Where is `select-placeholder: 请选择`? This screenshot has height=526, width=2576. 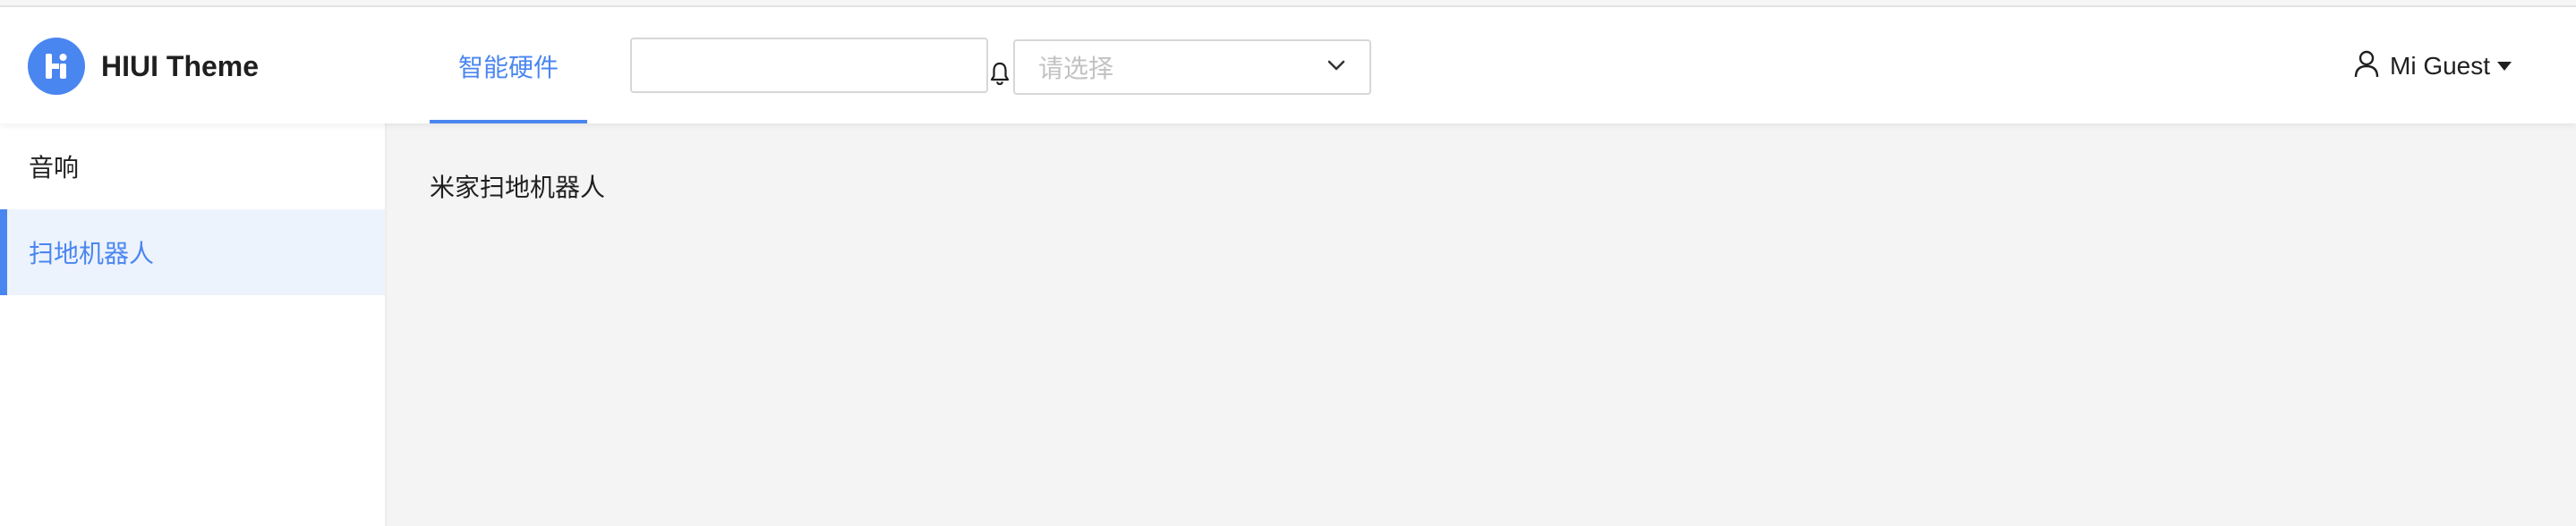
select-placeholder: 请选择 is located at coordinates (1076, 68).